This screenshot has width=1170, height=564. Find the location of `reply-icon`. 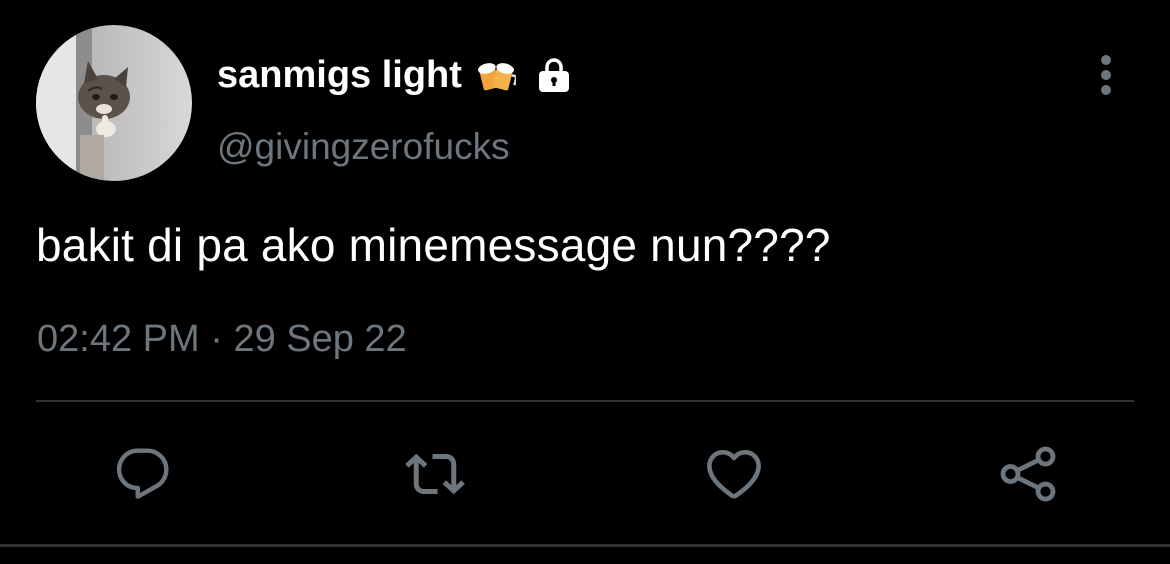

reply-icon is located at coordinates (142, 473).